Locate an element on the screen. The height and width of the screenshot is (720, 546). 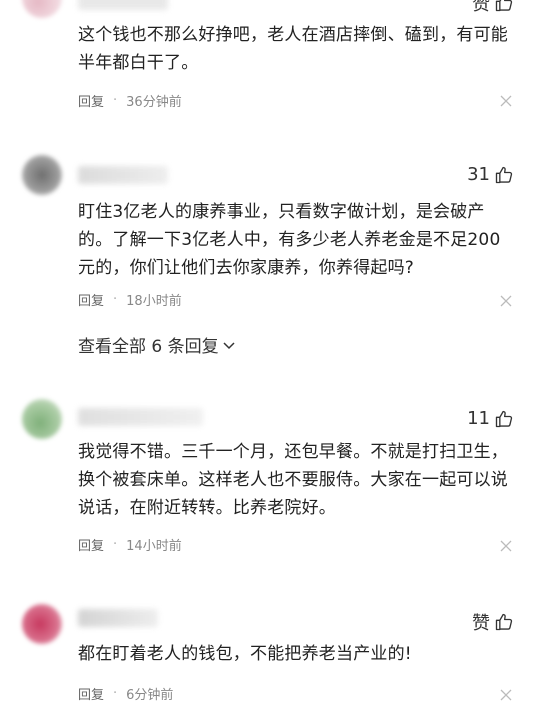
comment-meta: 回复 · 14小时前 is located at coordinates (130, 544).